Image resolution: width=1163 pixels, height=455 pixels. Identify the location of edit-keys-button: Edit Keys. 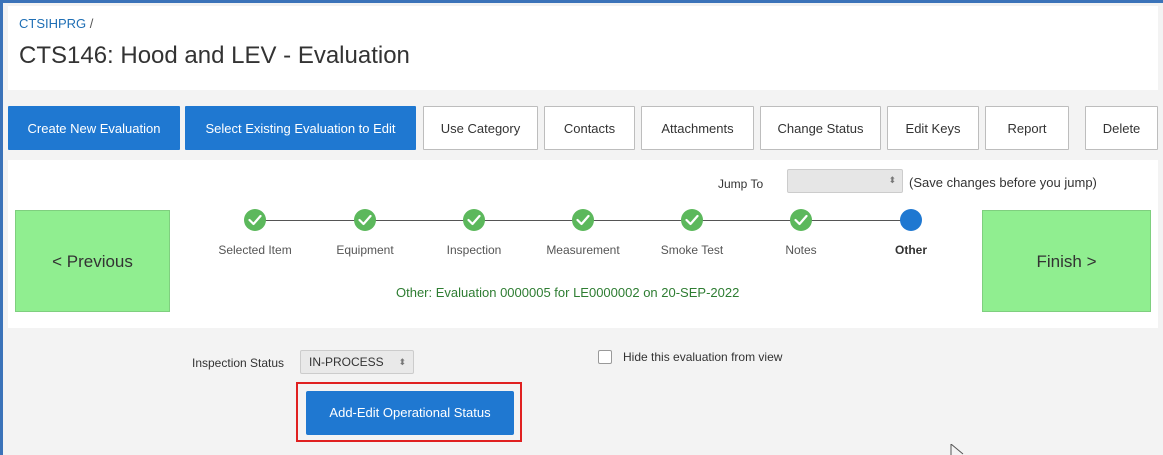
(933, 128).